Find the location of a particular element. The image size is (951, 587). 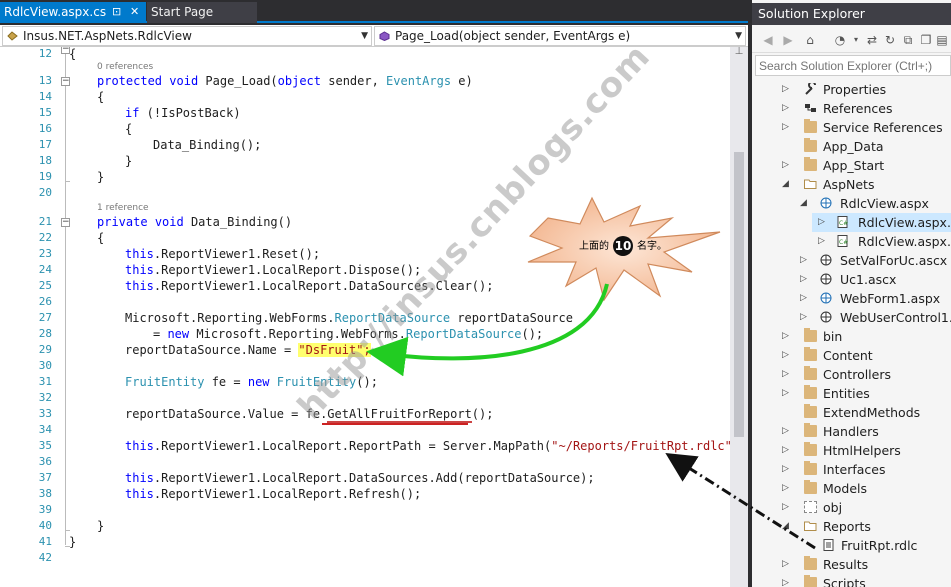

tree-item-models: ▷ Models is located at coordinates (851, 488).